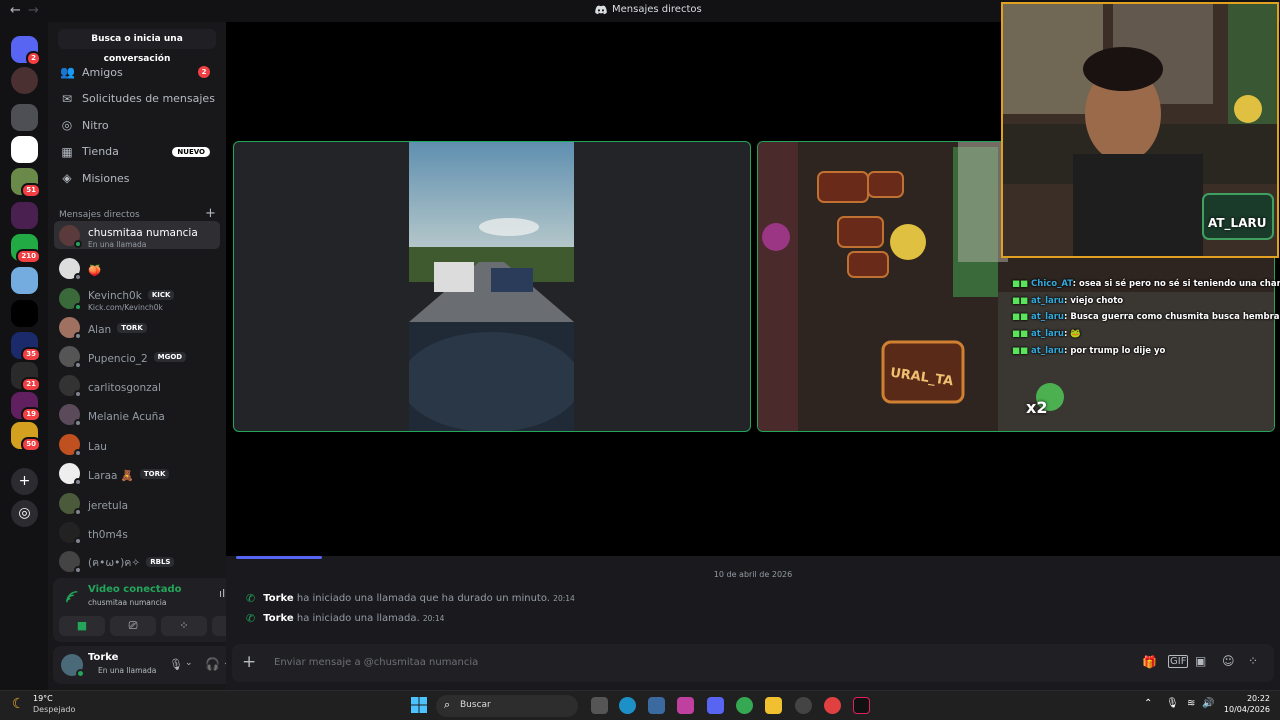 This screenshot has width=1280, height=720. What do you see at coordinates (133, 626) in the screenshot?
I see `screen-share-button: ⎚` at bounding box center [133, 626].